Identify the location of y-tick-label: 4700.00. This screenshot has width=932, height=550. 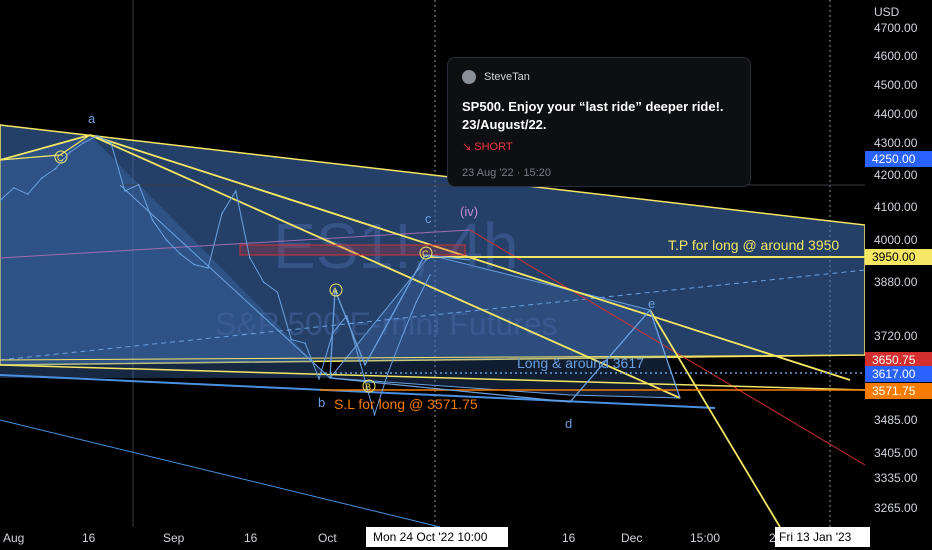
(896, 28).